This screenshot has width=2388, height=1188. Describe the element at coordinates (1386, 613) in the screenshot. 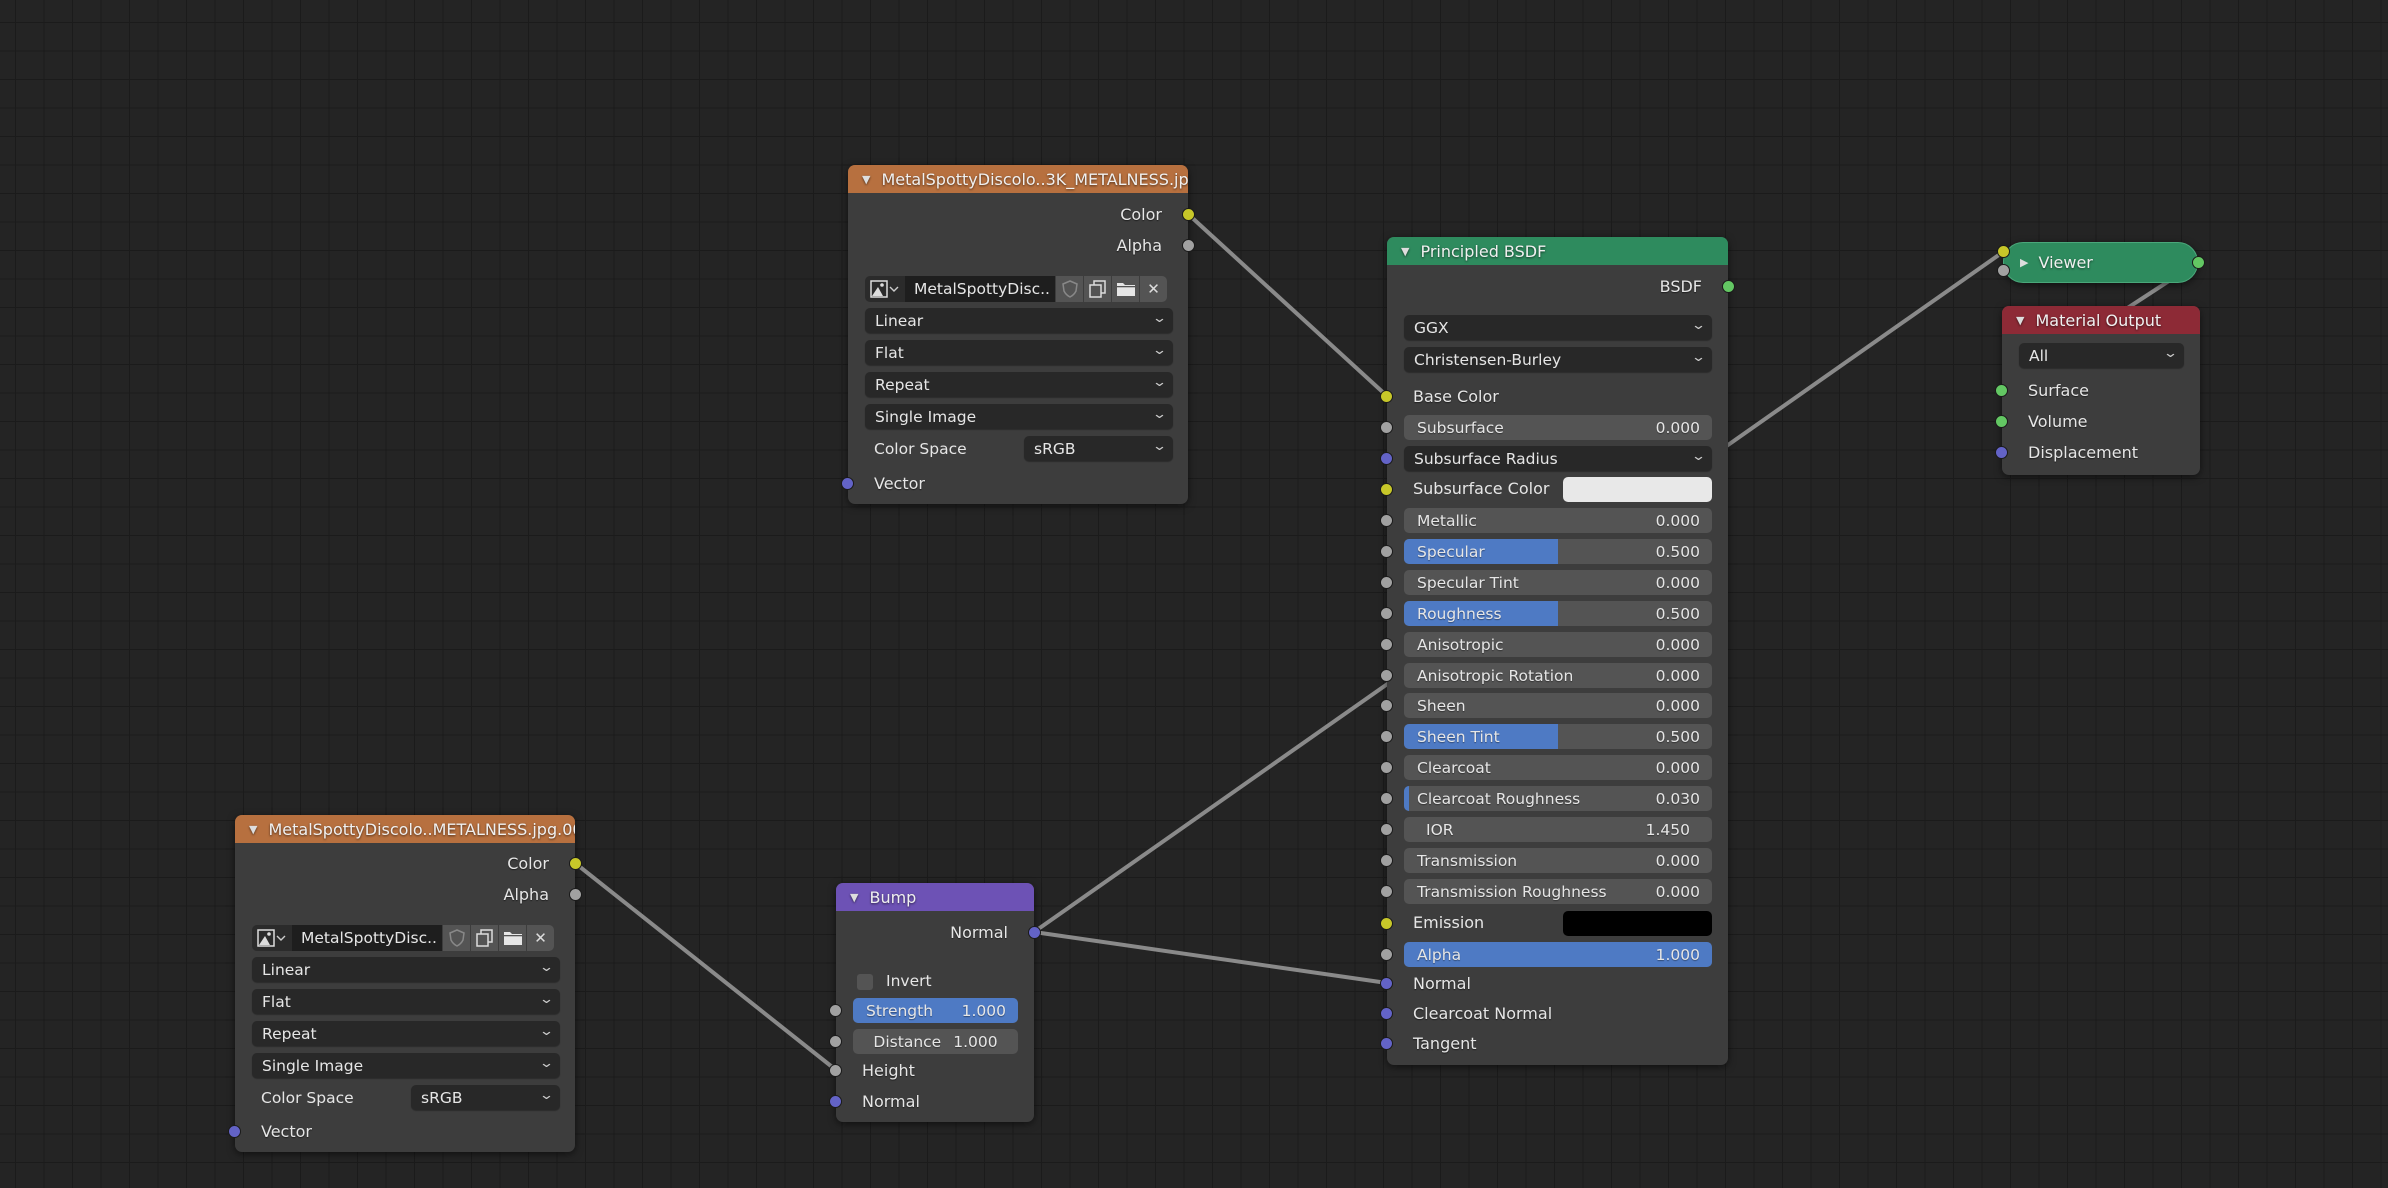

I see `input-socket-roughness` at that location.